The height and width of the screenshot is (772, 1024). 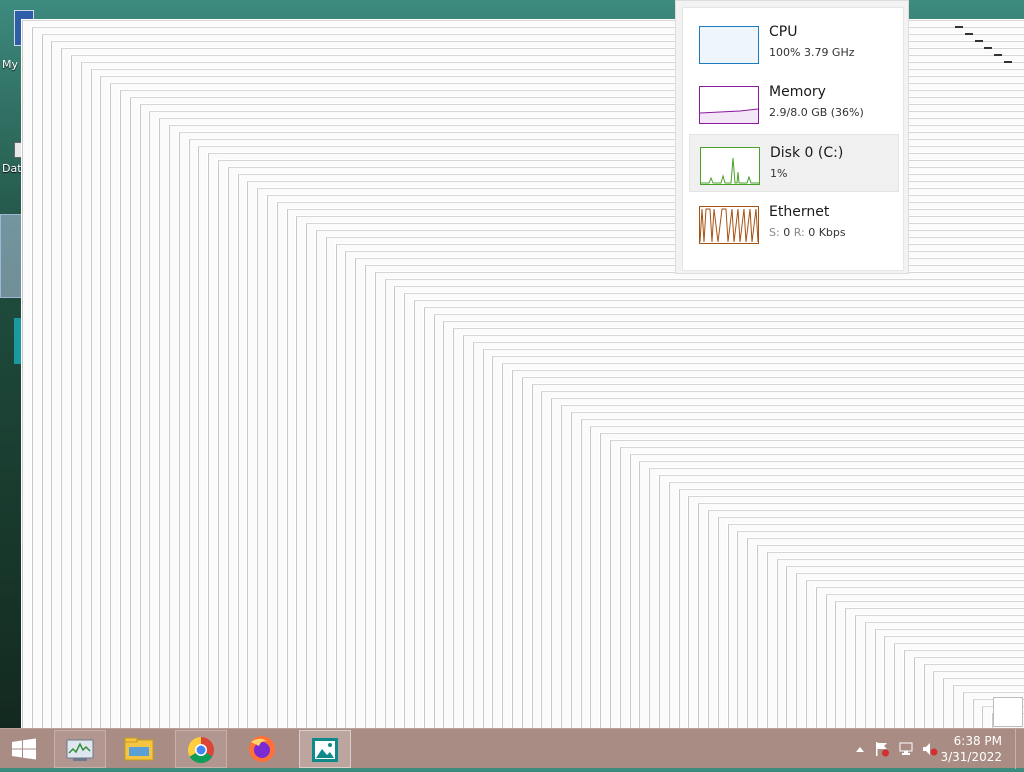 I want to click on perf-item-detail: 2.9/8.0 GB (36%), so click(x=816, y=112).